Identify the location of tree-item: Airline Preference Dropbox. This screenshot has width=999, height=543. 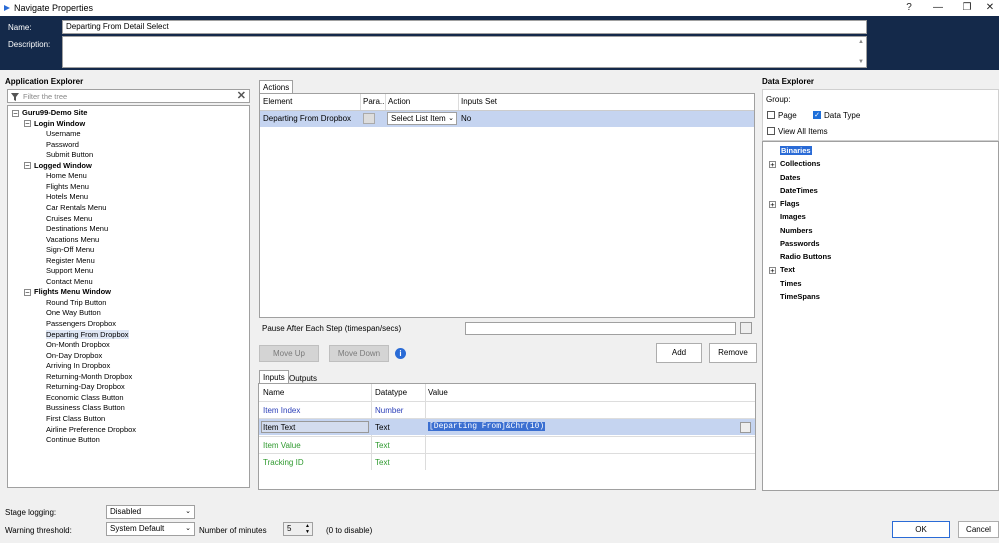
(91, 429).